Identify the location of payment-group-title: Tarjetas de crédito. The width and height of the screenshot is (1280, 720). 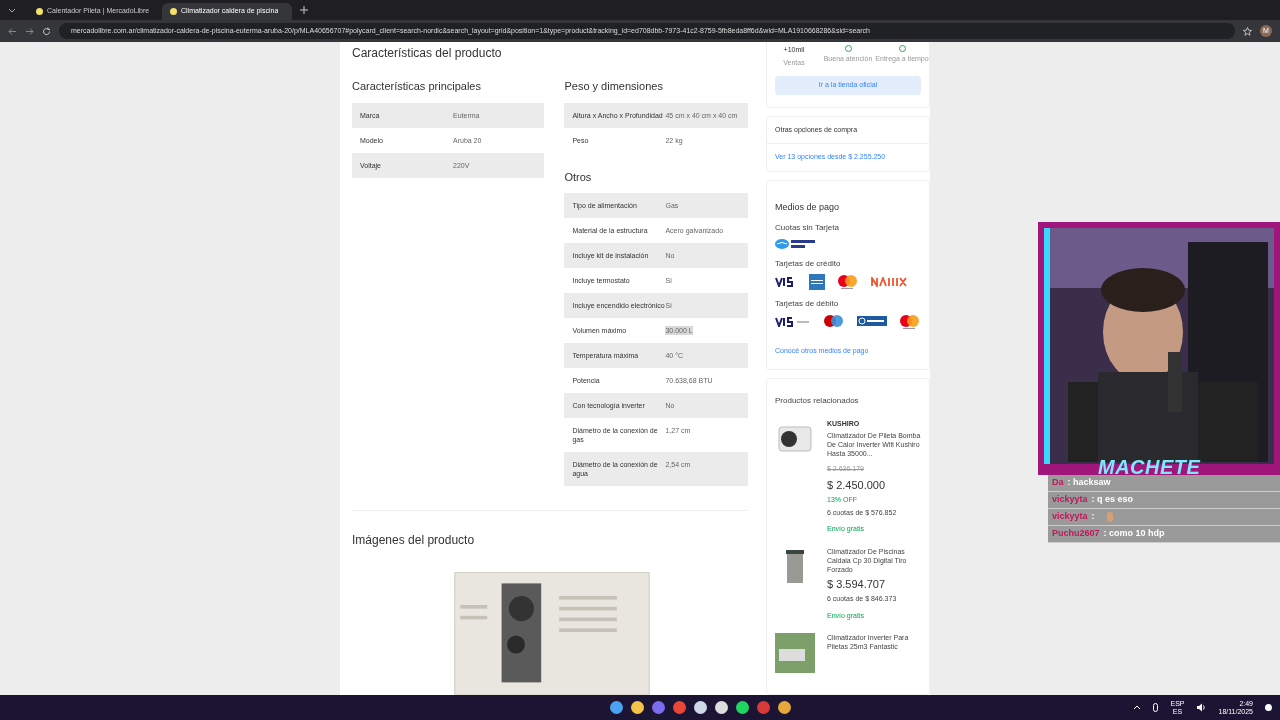
(808, 264).